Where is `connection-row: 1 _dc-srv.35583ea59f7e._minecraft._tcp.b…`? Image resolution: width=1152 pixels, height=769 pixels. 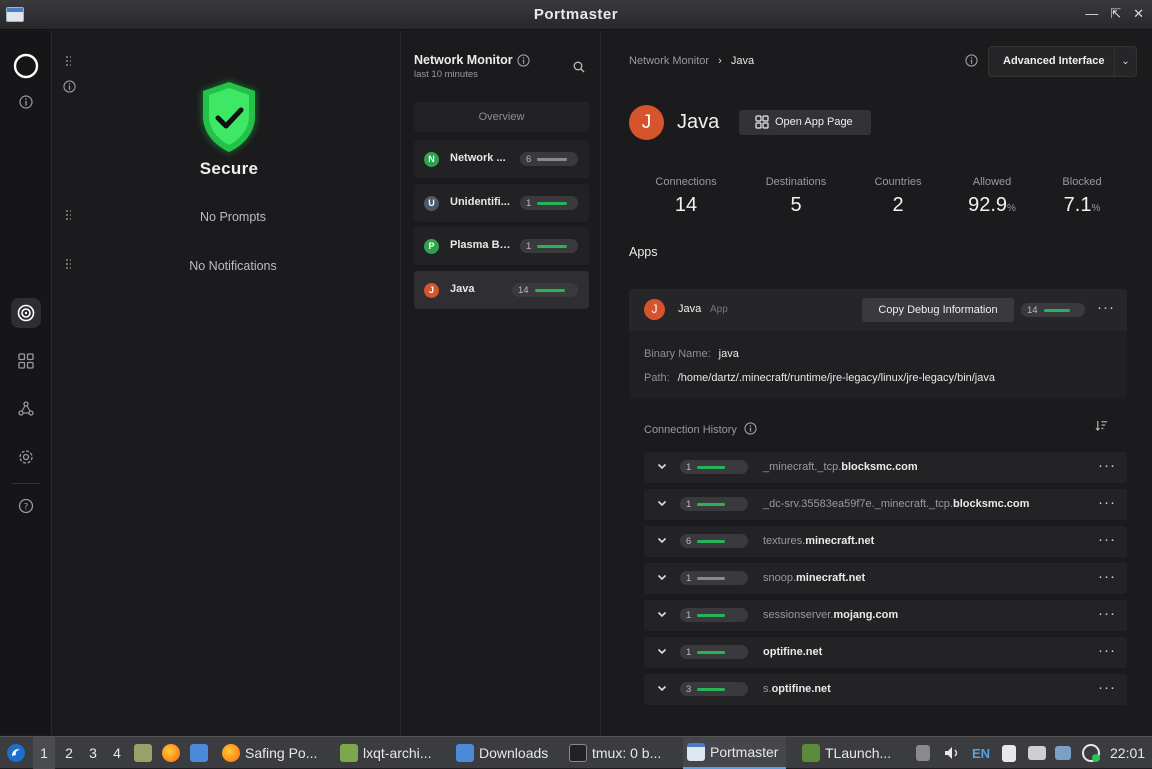
connection-row: 1 _dc-srv.35583ea59f7e._minecraft._tcp.b… is located at coordinates (885, 504).